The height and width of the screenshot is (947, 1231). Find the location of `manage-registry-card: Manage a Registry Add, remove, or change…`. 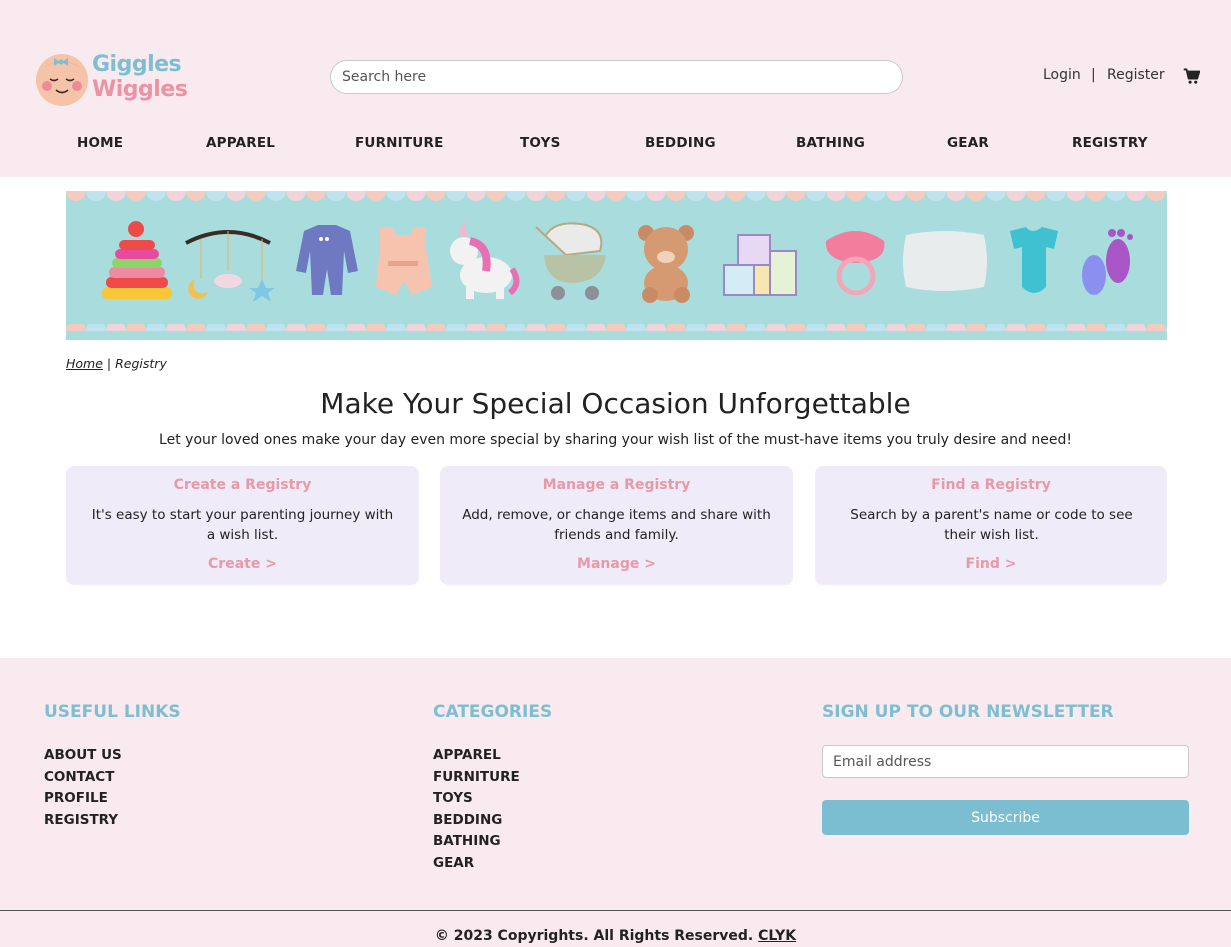

manage-registry-card: Manage a Registry Add, remove, or change… is located at coordinates (616, 525).